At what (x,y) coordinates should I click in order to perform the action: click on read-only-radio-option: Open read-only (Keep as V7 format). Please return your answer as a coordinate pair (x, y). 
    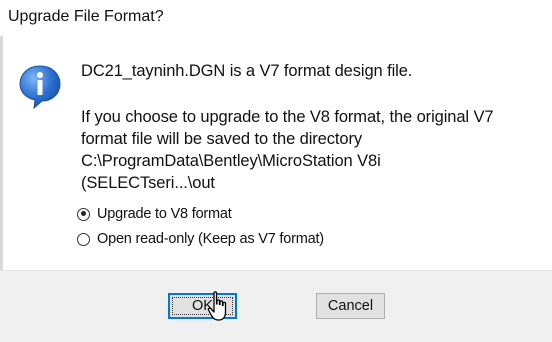
    Looking at the image, I should click on (200, 239).